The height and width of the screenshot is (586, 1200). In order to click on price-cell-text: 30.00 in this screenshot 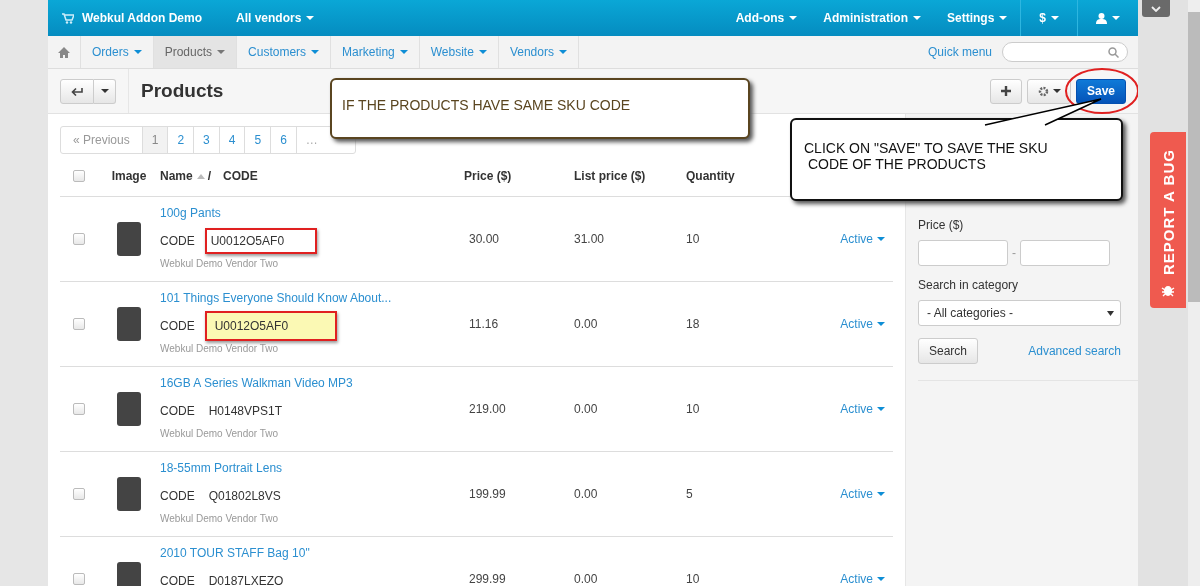, I will do `click(484, 239)`.